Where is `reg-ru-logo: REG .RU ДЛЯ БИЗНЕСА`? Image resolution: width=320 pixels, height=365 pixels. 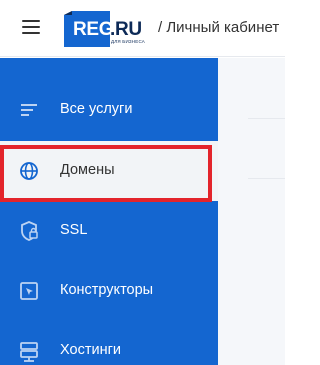 reg-ru-logo: REG .RU ДЛЯ БИЗНЕСА is located at coordinates (110, 29).